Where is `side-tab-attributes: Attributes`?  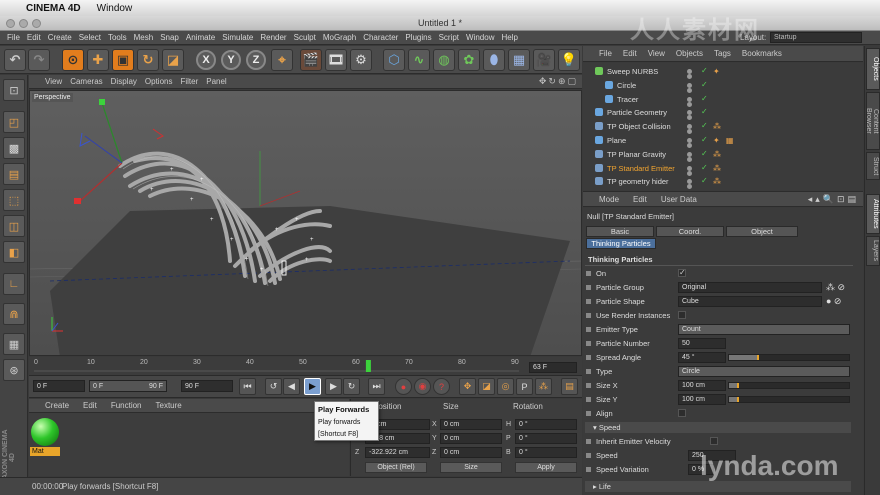
side-tab-attributes: Attributes is located at coordinates (873, 214).